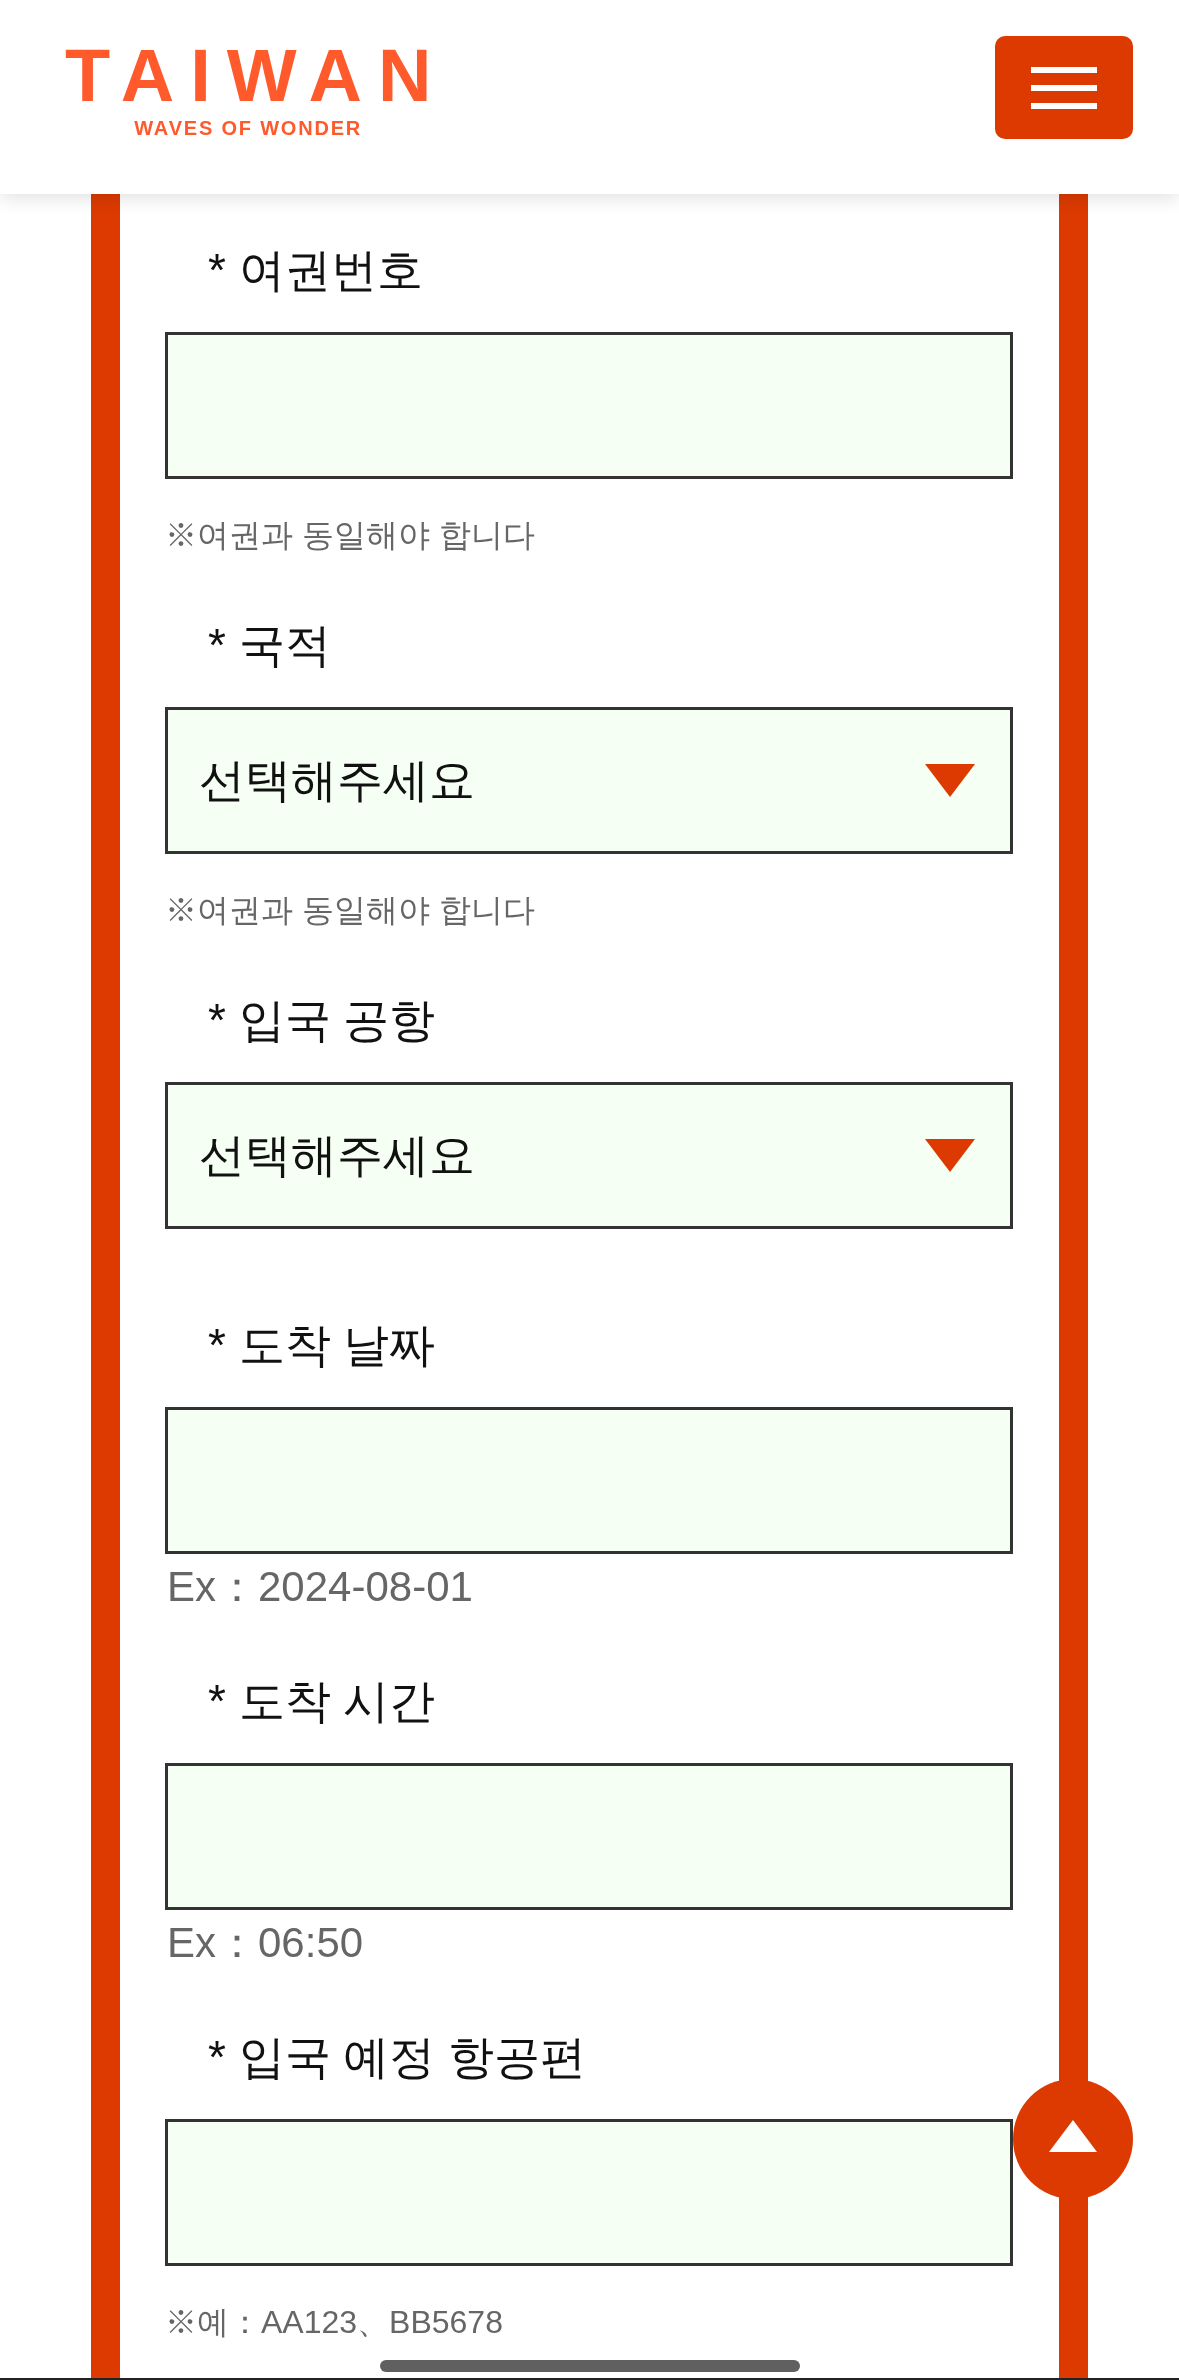 This screenshot has height=2380, width=1179. I want to click on up-triangle-icon, so click(1073, 2136).